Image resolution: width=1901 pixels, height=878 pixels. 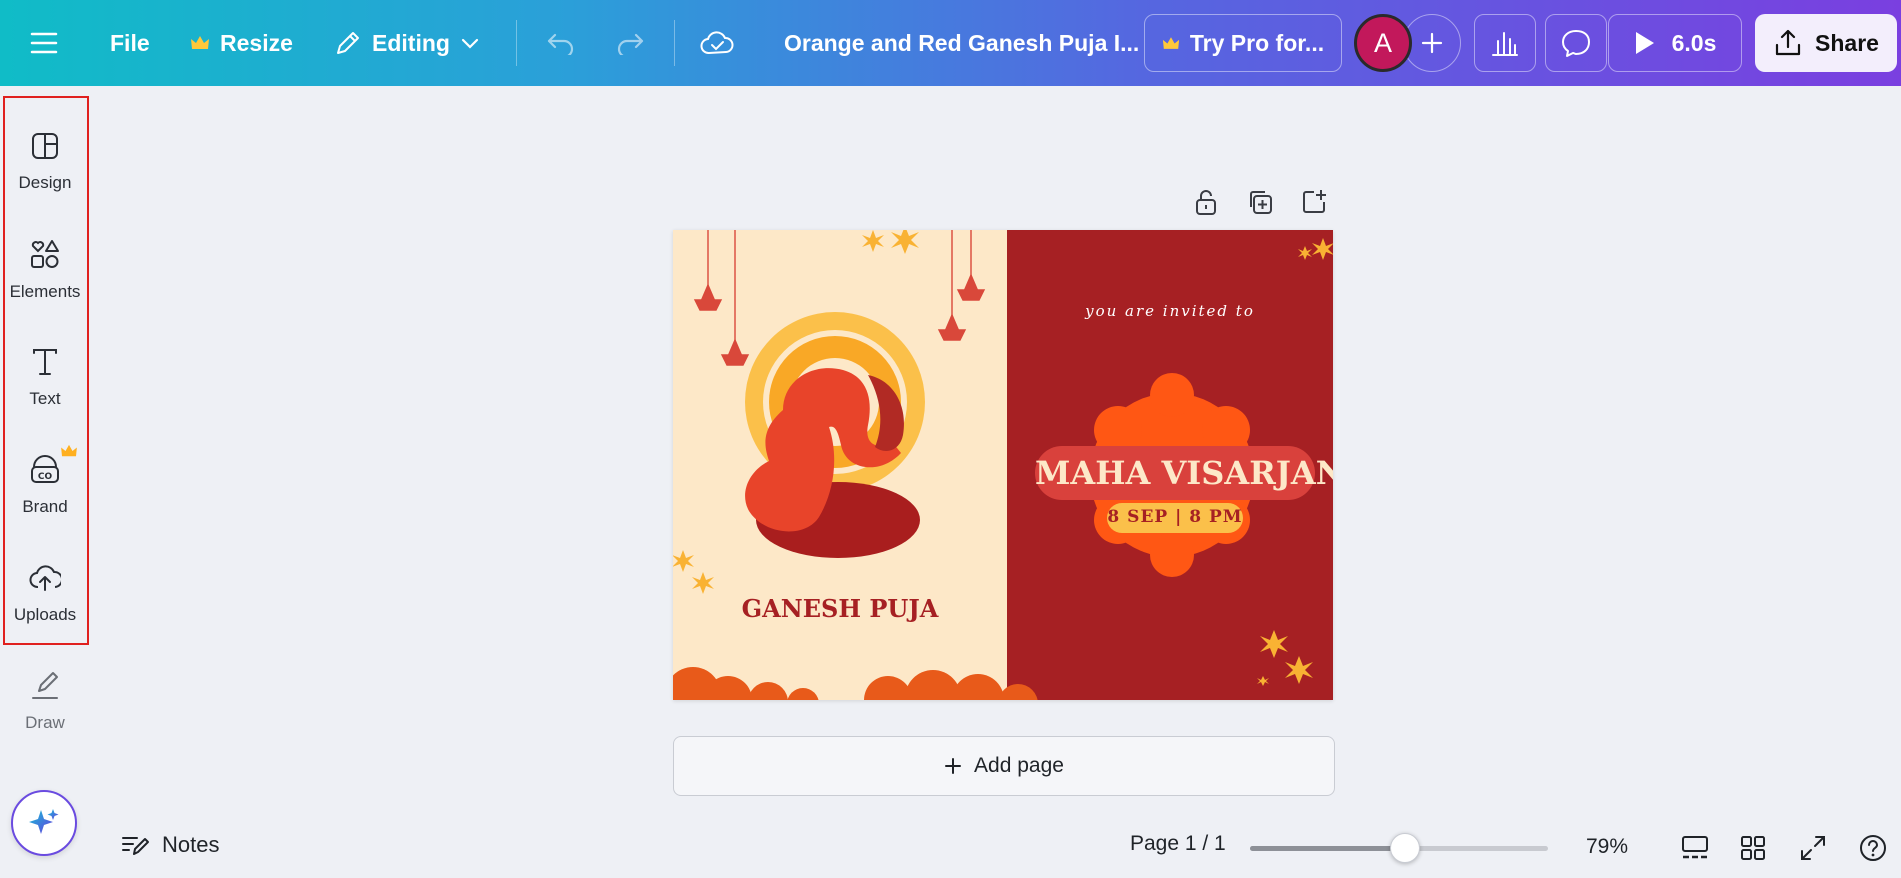 I want to click on present-button: 6.0s, so click(x=1675, y=43).